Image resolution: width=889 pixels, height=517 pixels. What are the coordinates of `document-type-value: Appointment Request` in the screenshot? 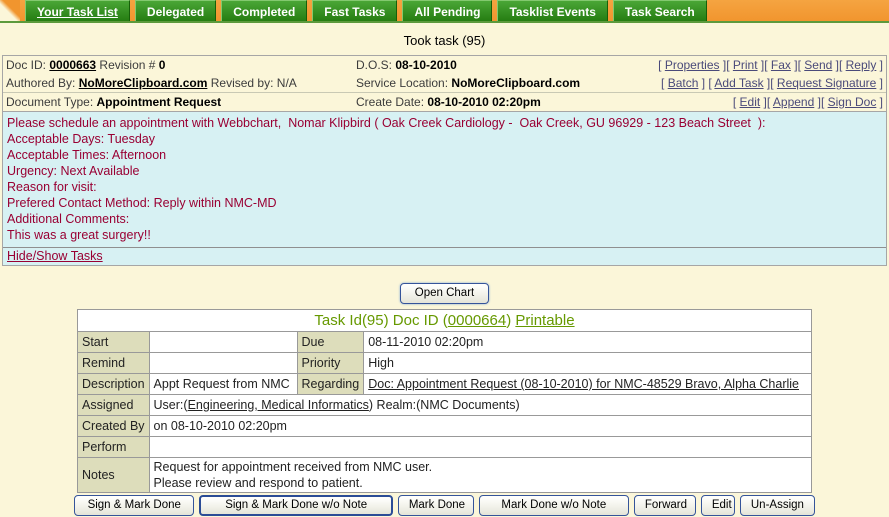 It's located at (159, 102).